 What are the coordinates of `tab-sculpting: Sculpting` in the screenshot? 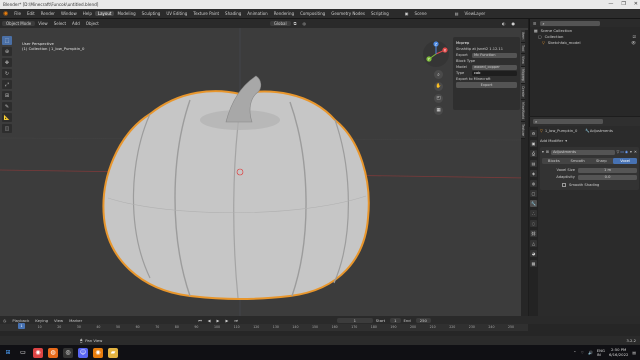 It's located at (151, 13).